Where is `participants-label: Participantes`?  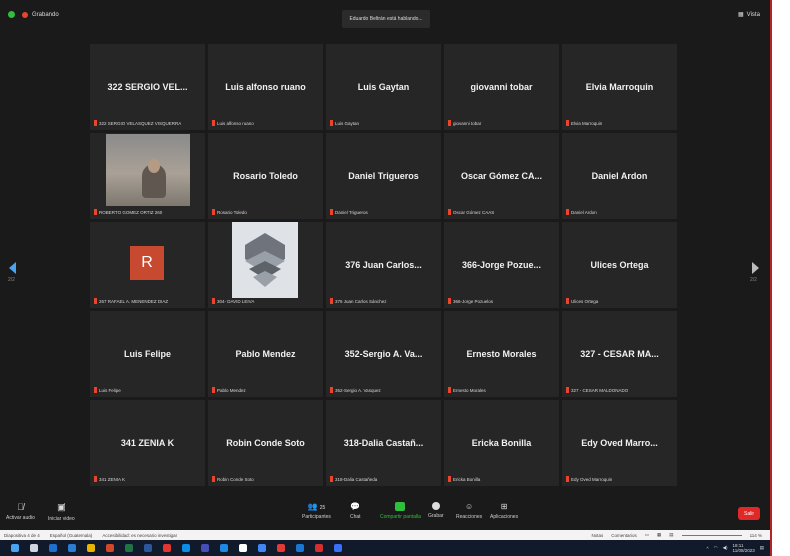 participants-label: Participantes is located at coordinates (316, 517).